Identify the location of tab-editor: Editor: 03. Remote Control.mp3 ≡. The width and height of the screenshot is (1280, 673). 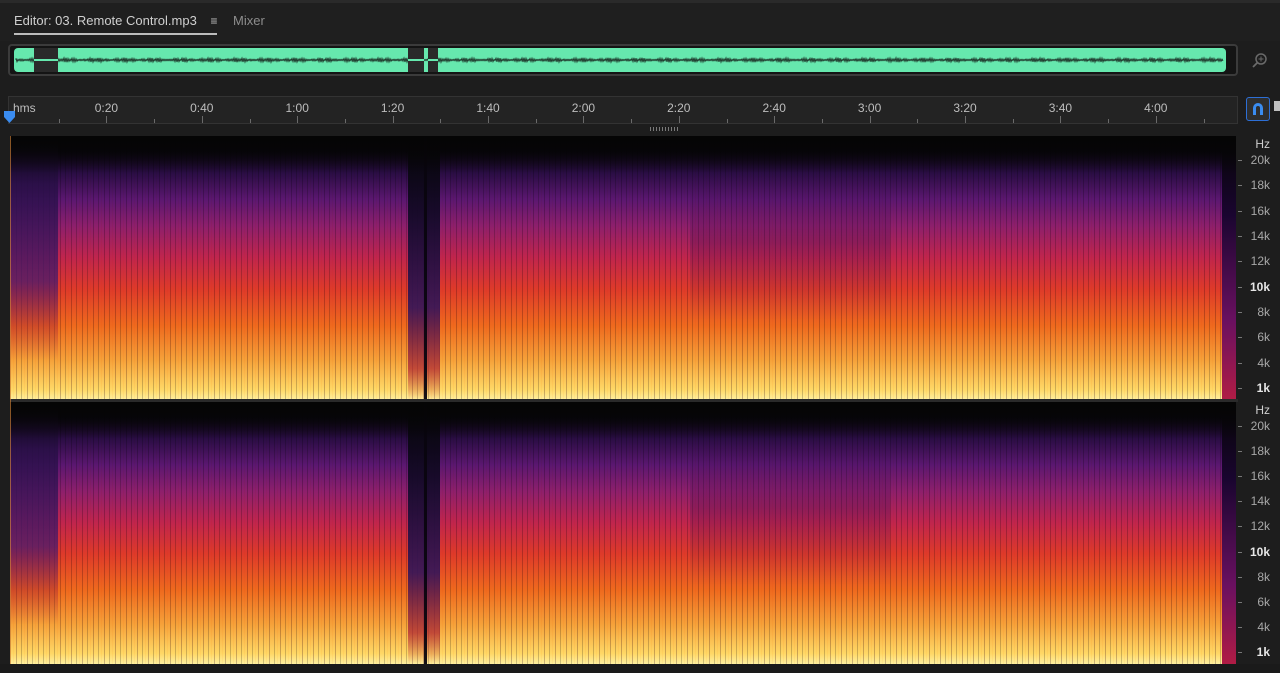
(116, 24).